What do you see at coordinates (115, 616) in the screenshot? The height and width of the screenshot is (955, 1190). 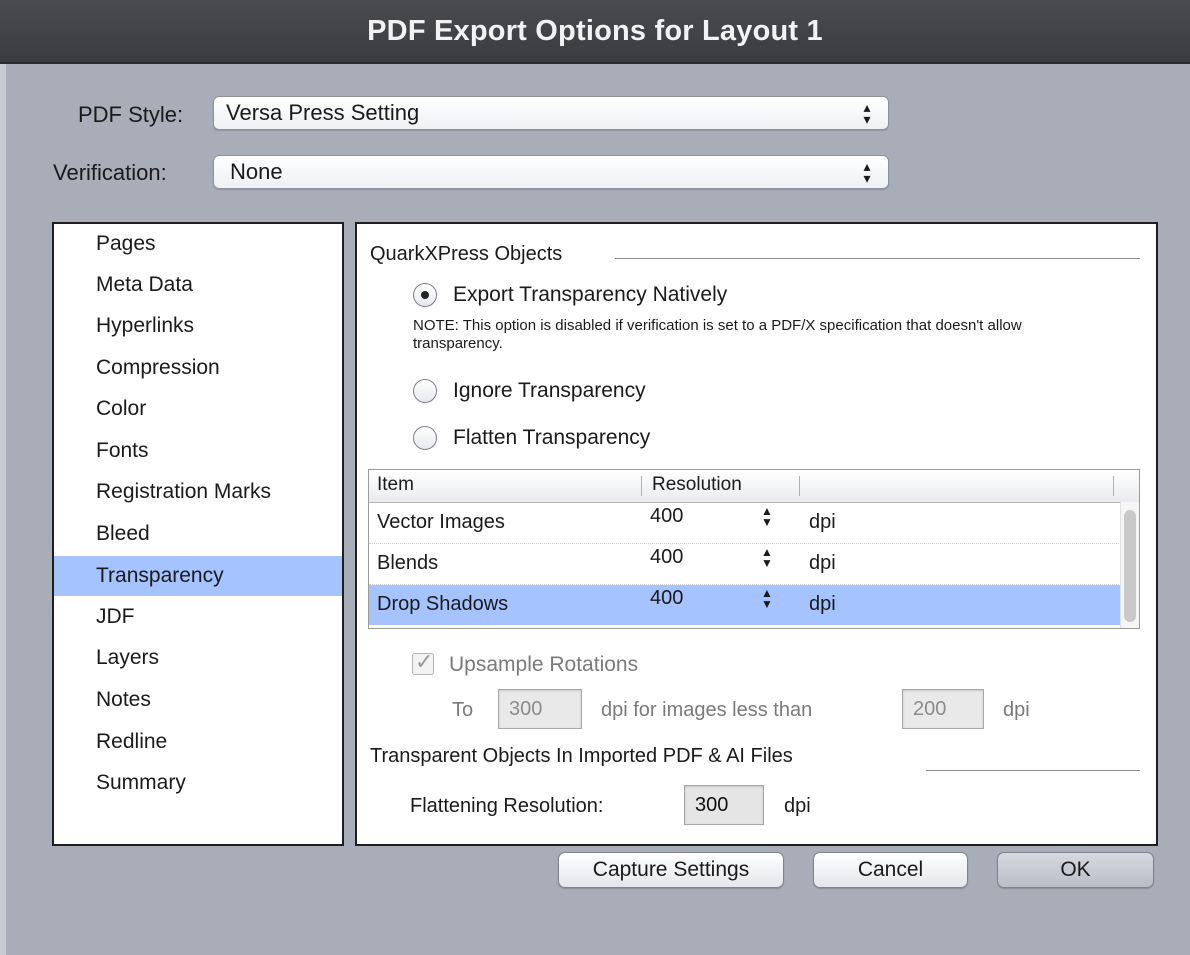 I see `sidebar-item-label: JDF` at bounding box center [115, 616].